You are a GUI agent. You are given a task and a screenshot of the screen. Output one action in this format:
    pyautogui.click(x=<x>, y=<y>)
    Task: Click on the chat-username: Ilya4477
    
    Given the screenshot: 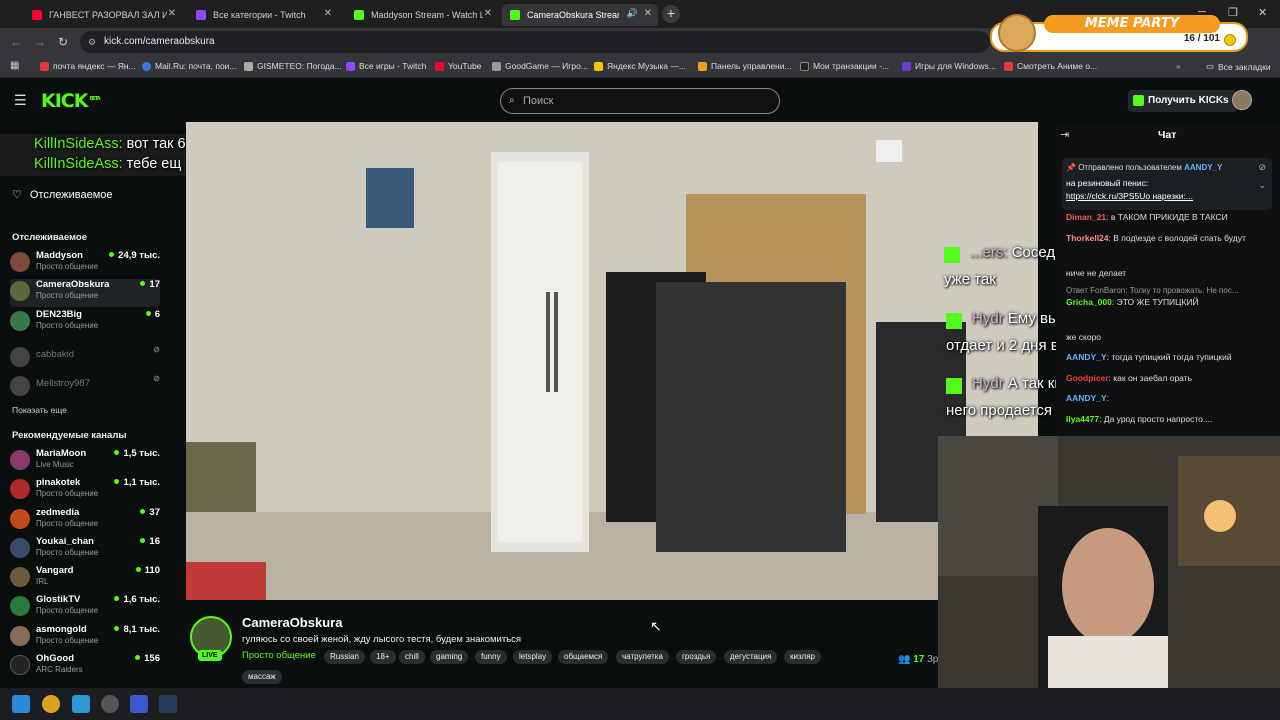 What is the action you would take?
    pyautogui.click(x=1082, y=419)
    